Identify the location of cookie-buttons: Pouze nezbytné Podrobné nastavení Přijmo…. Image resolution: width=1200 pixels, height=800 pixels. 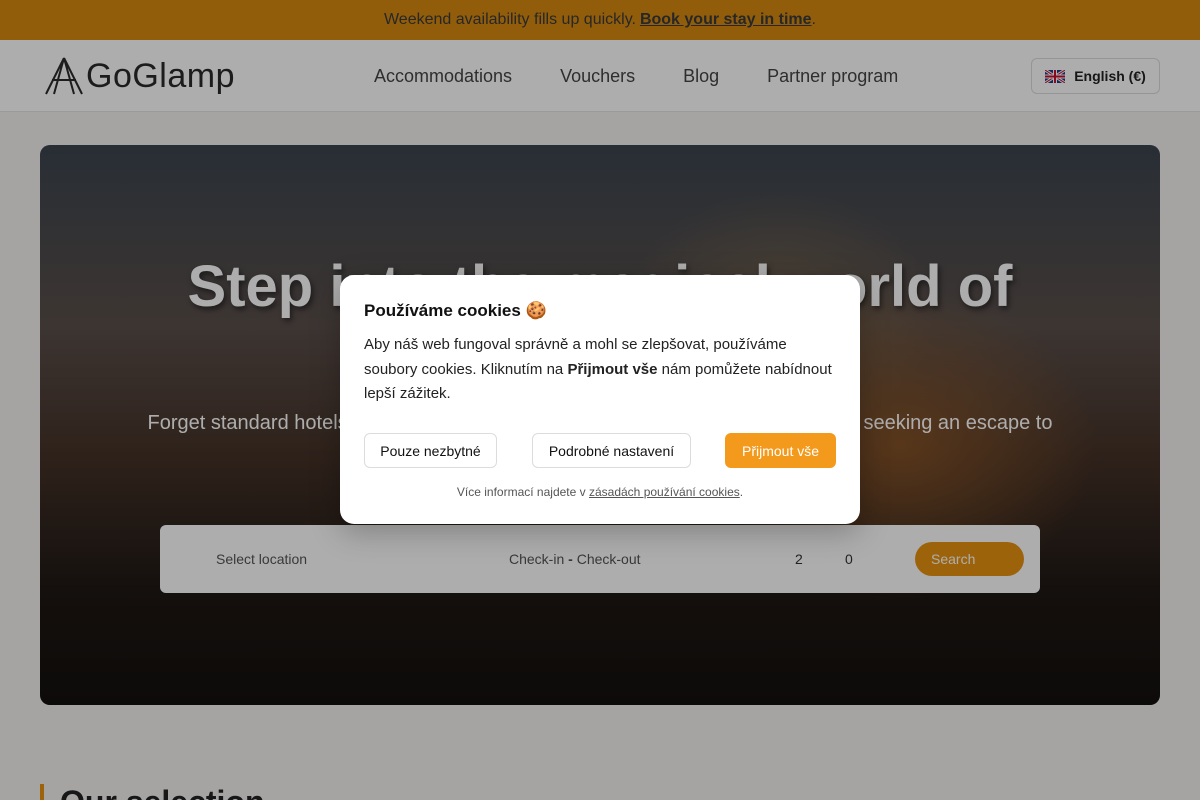
(600, 450).